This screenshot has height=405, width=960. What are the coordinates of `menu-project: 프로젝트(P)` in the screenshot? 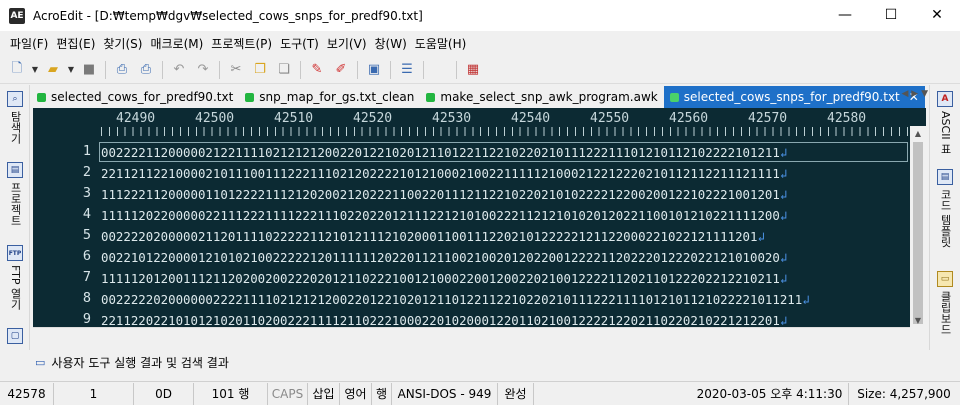 It's located at (241, 43).